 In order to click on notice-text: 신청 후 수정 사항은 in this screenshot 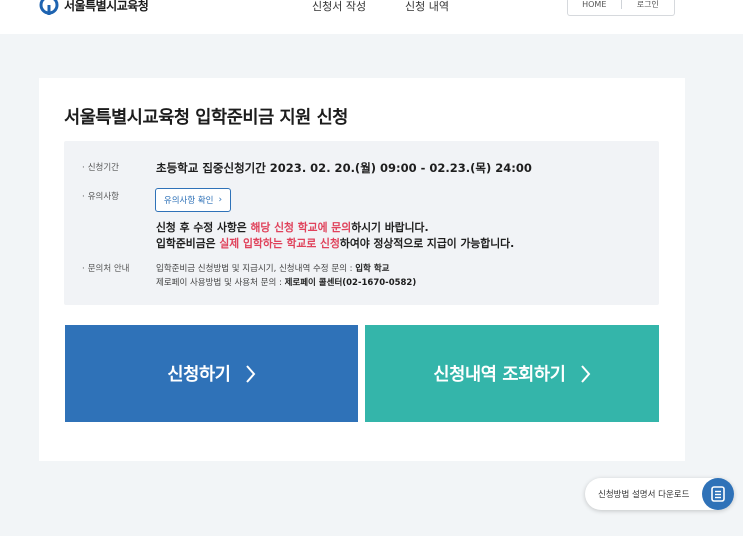, I will do `click(203, 227)`.